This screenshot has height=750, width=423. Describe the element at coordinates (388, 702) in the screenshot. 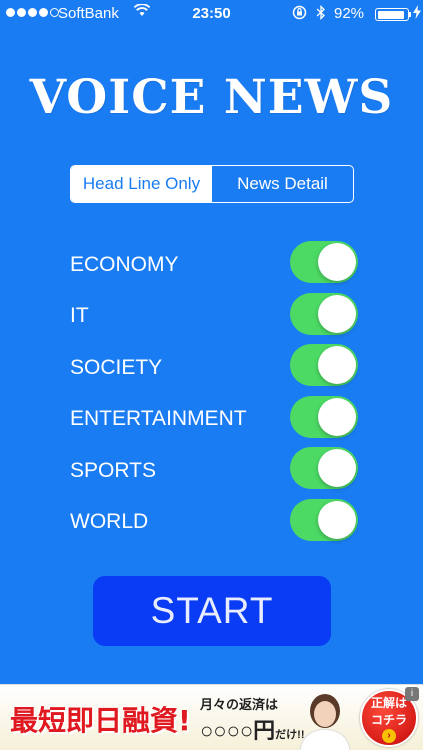

I see `ad-cta-line1: 正解は` at that location.